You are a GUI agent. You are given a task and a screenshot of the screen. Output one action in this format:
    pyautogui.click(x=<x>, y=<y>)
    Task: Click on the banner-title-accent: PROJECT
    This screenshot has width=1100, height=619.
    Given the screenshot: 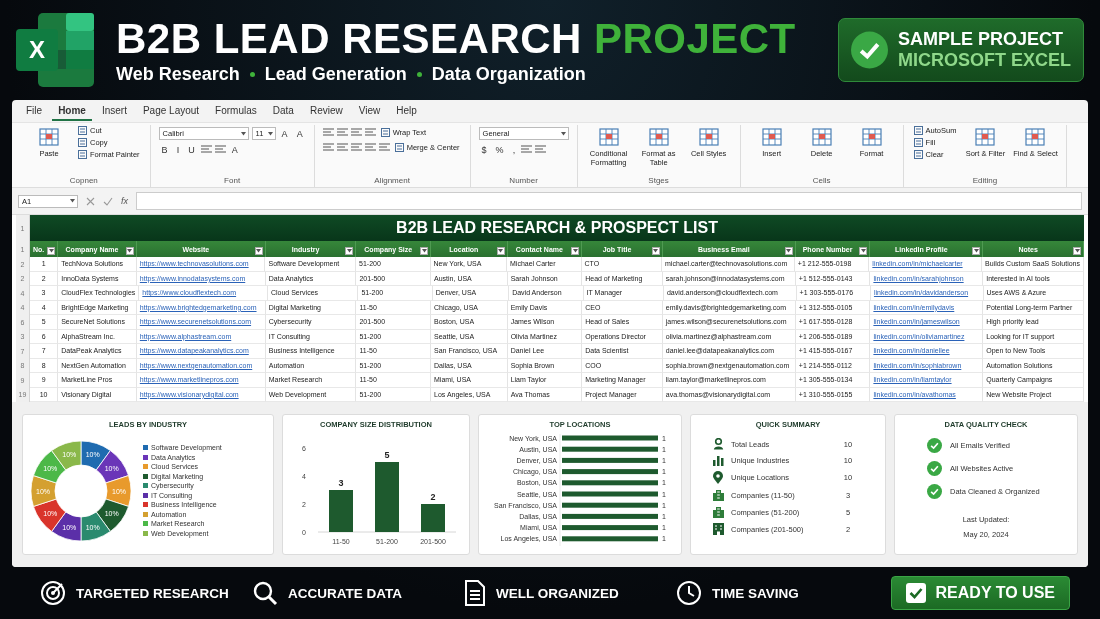 What is the action you would take?
    pyautogui.click(x=694, y=38)
    